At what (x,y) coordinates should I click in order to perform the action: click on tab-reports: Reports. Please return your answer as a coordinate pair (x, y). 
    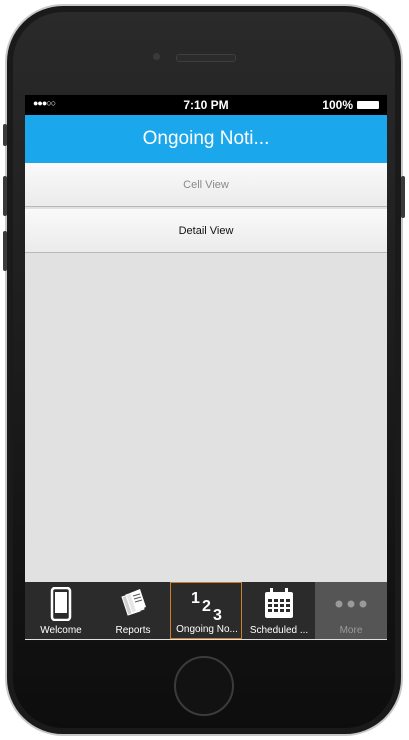
    Looking at the image, I should click on (133, 610).